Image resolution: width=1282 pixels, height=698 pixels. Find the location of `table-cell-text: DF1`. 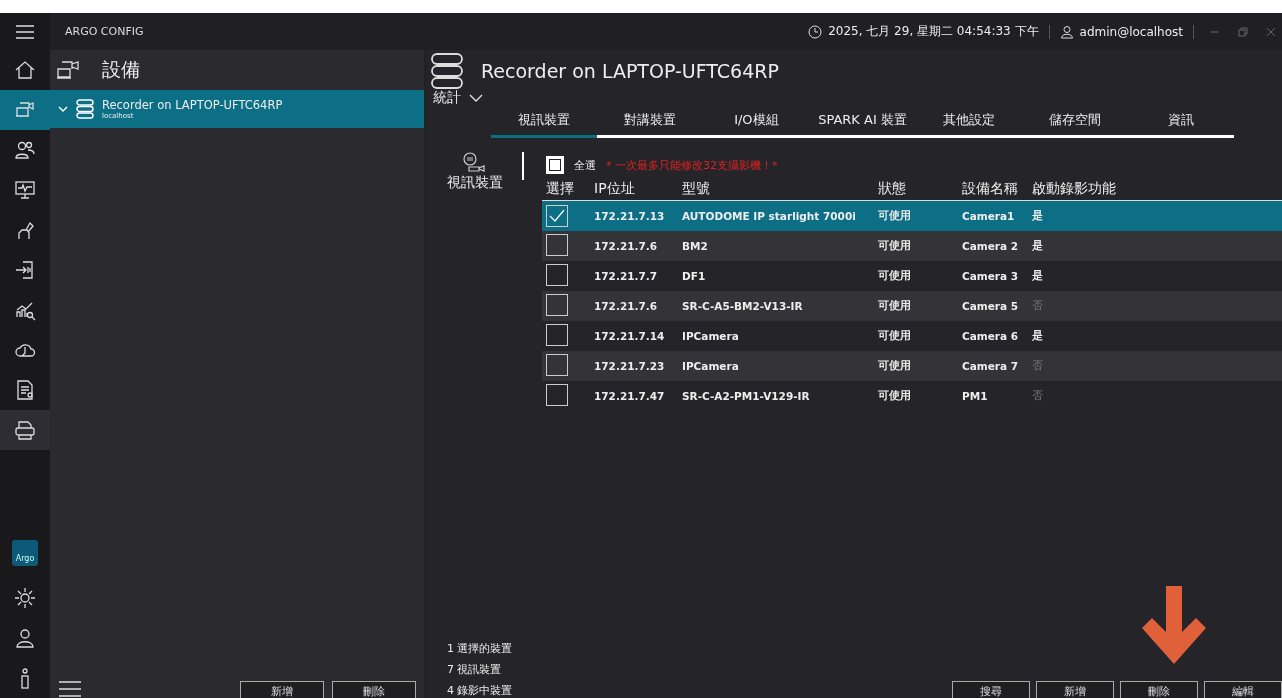

table-cell-text: DF1 is located at coordinates (694, 276).